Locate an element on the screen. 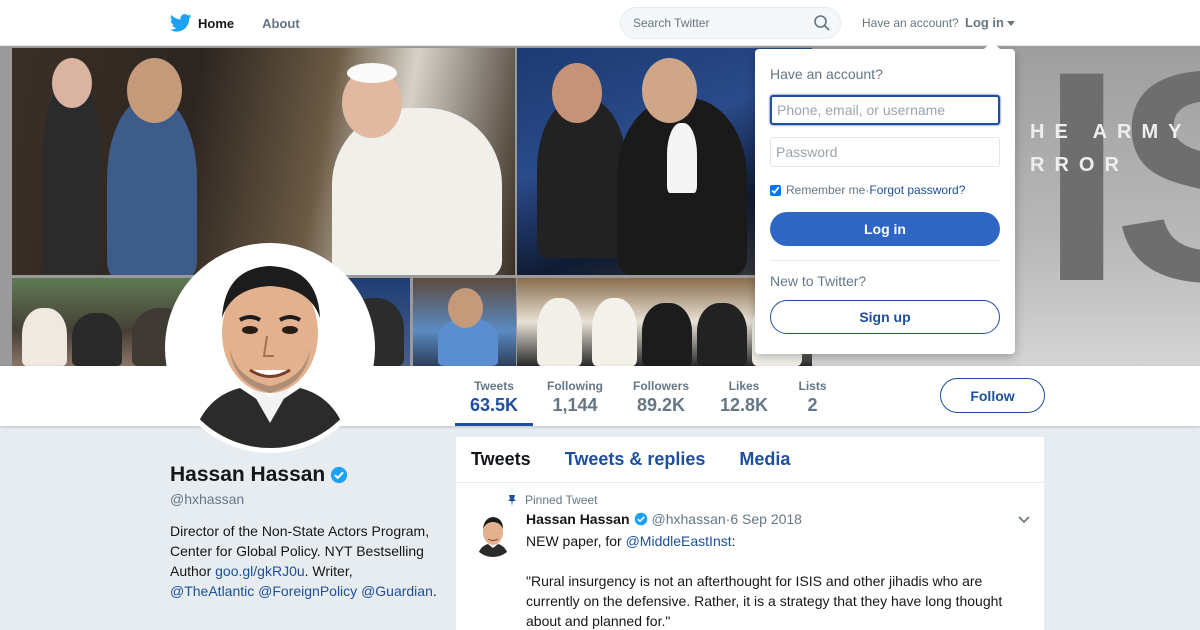  avatar-illustration is located at coordinates (270, 348).